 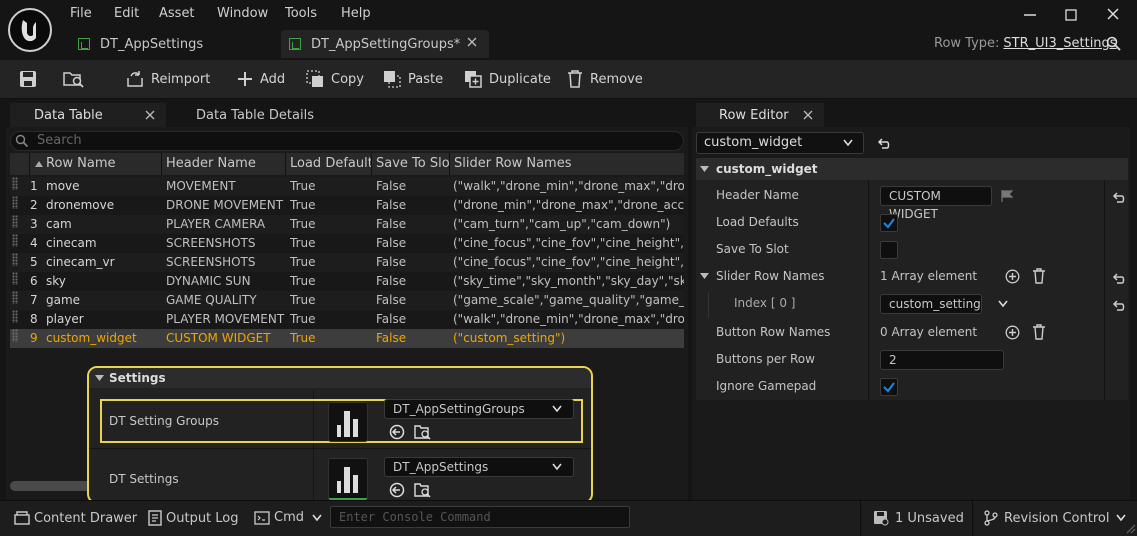 What do you see at coordinates (1131, 529) in the screenshot?
I see `resize-grip-icon` at bounding box center [1131, 529].